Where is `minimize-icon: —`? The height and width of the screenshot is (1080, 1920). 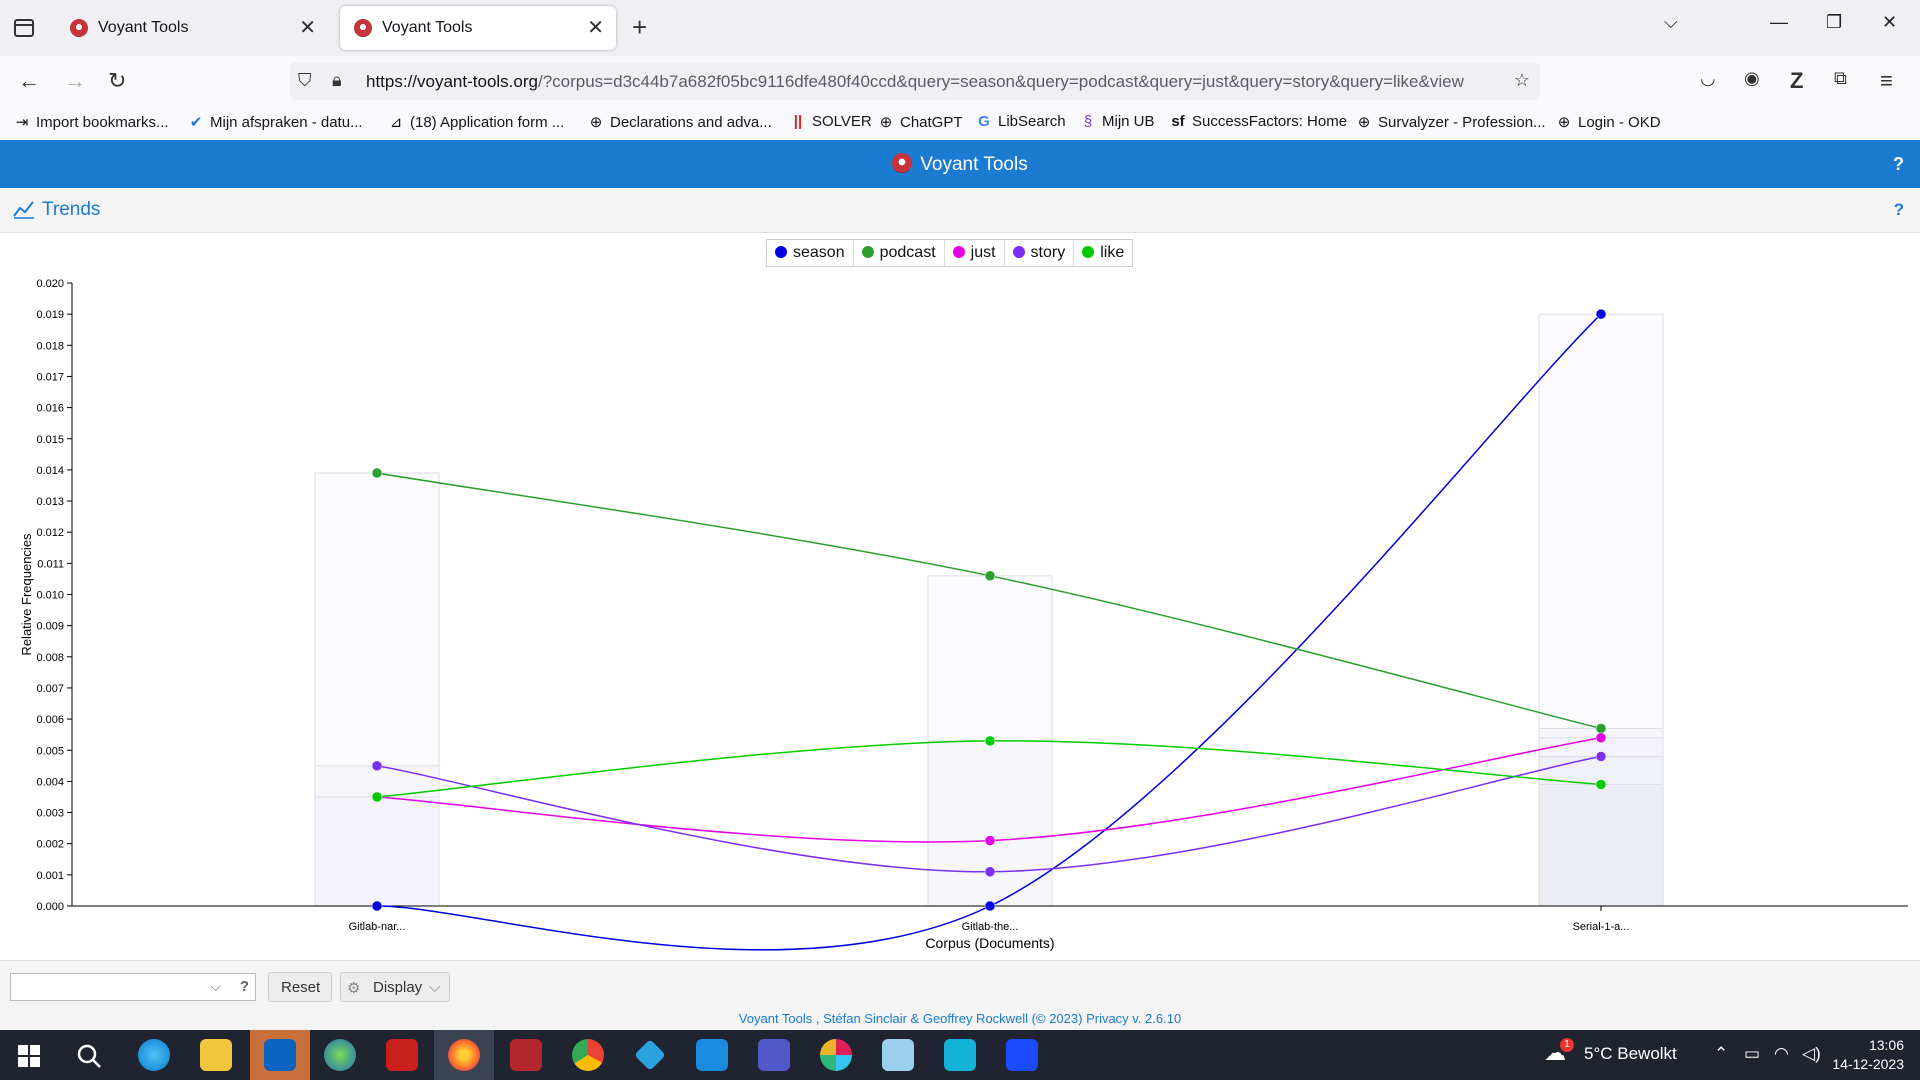 minimize-icon: — is located at coordinates (1779, 22).